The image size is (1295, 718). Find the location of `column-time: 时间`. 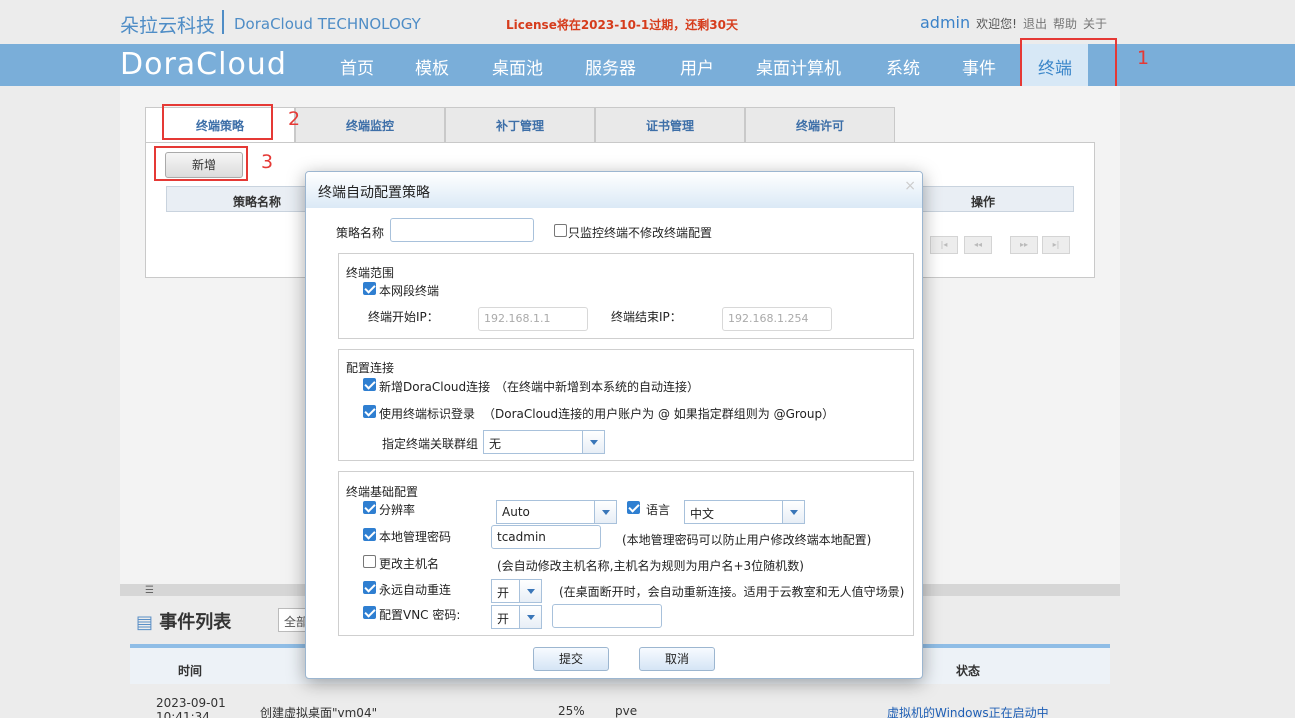

column-time: 时间 is located at coordinates (190, 670).